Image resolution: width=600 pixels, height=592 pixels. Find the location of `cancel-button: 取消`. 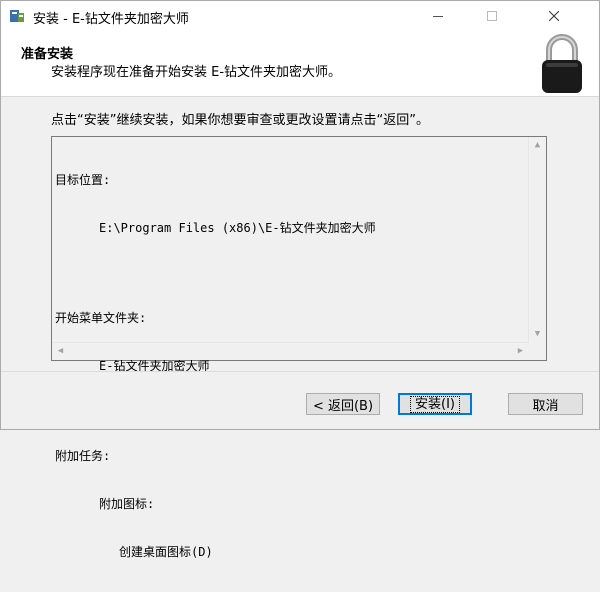

cancel-button: 取消 is located at coordinates (545, 404).